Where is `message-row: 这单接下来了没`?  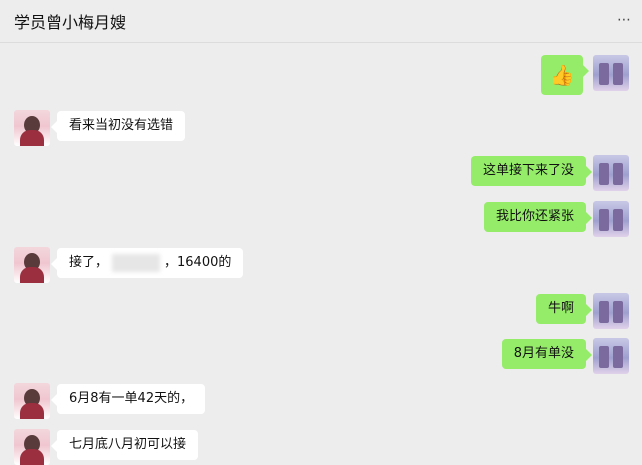
message-row: 这单接下来了没 is located at coordinates (321, 173).